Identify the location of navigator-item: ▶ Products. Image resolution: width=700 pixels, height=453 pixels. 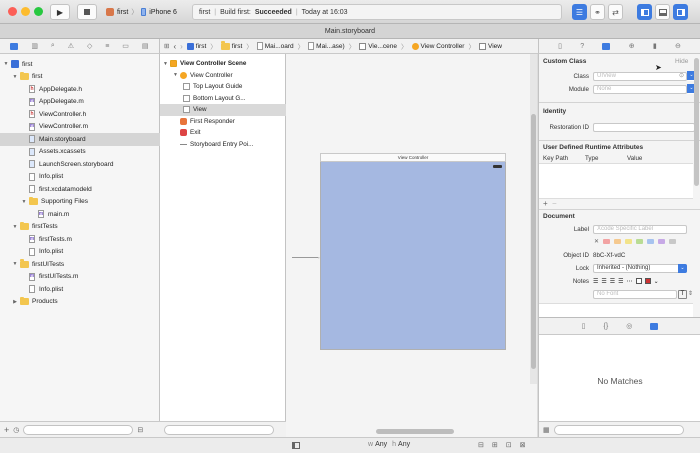
(80, 302).